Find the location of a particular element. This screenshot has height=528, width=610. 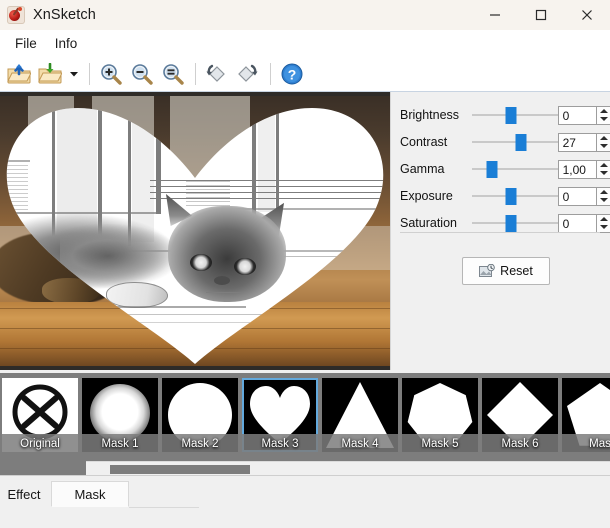

saturation-stepper-down is located at coordinates (603, 227).